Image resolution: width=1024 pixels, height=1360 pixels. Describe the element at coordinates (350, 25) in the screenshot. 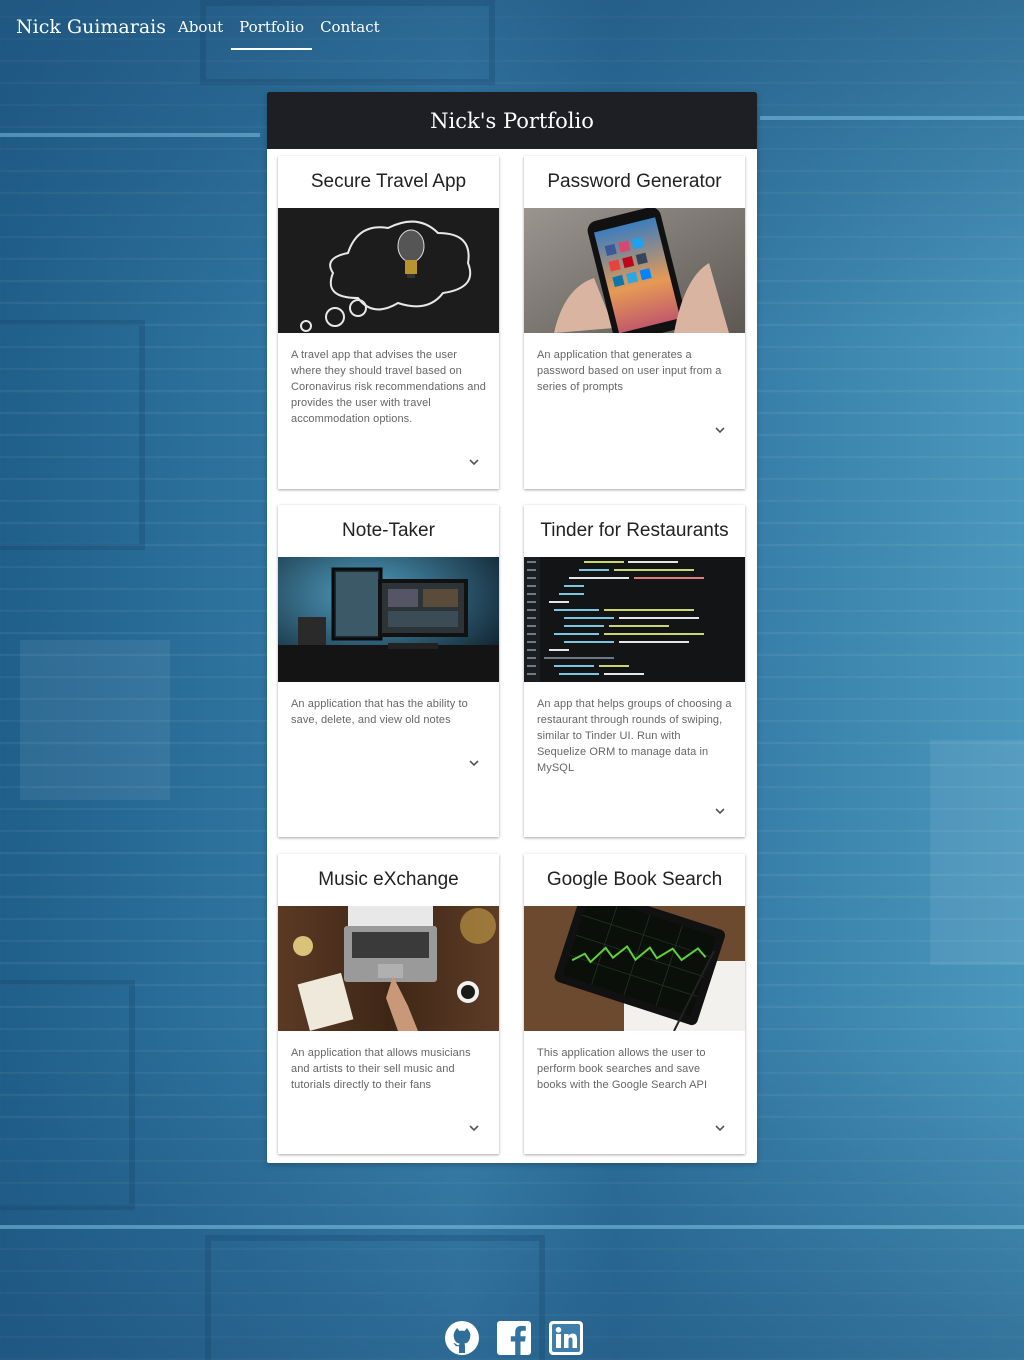

I see `nav-link-contact: Contact` at that location.